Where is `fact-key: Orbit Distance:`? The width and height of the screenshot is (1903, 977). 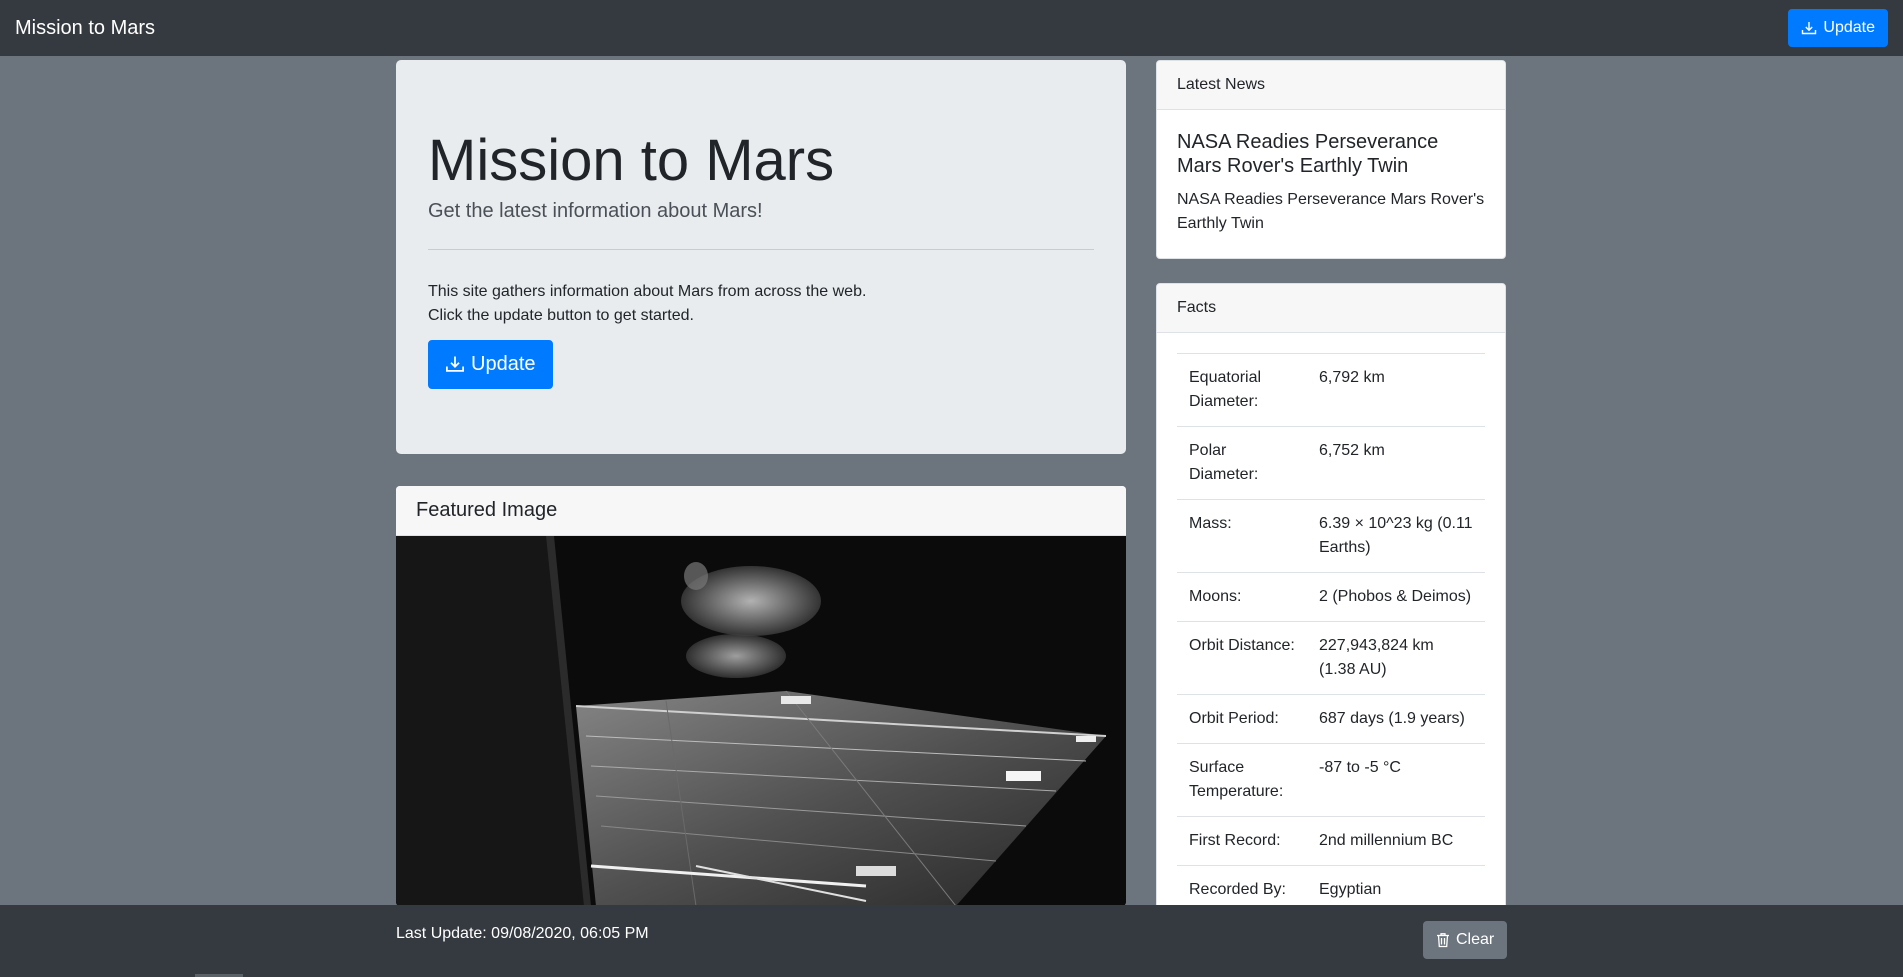 fact-key: Orbit Distance: is located at coordinates (1242, 658).